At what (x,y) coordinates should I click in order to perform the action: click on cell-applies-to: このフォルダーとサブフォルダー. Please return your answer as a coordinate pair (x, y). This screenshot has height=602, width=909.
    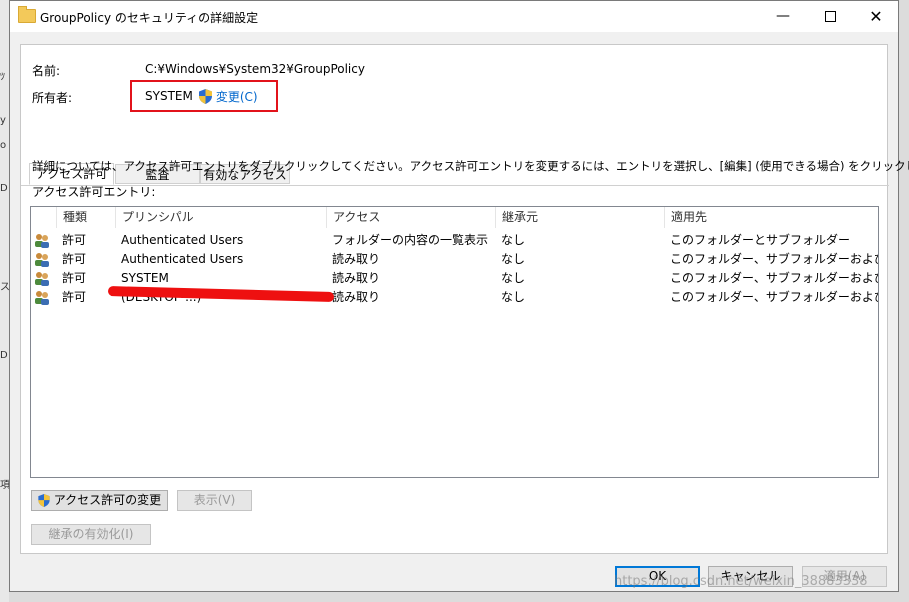
    Looking at the image, I should click on (760, 240).